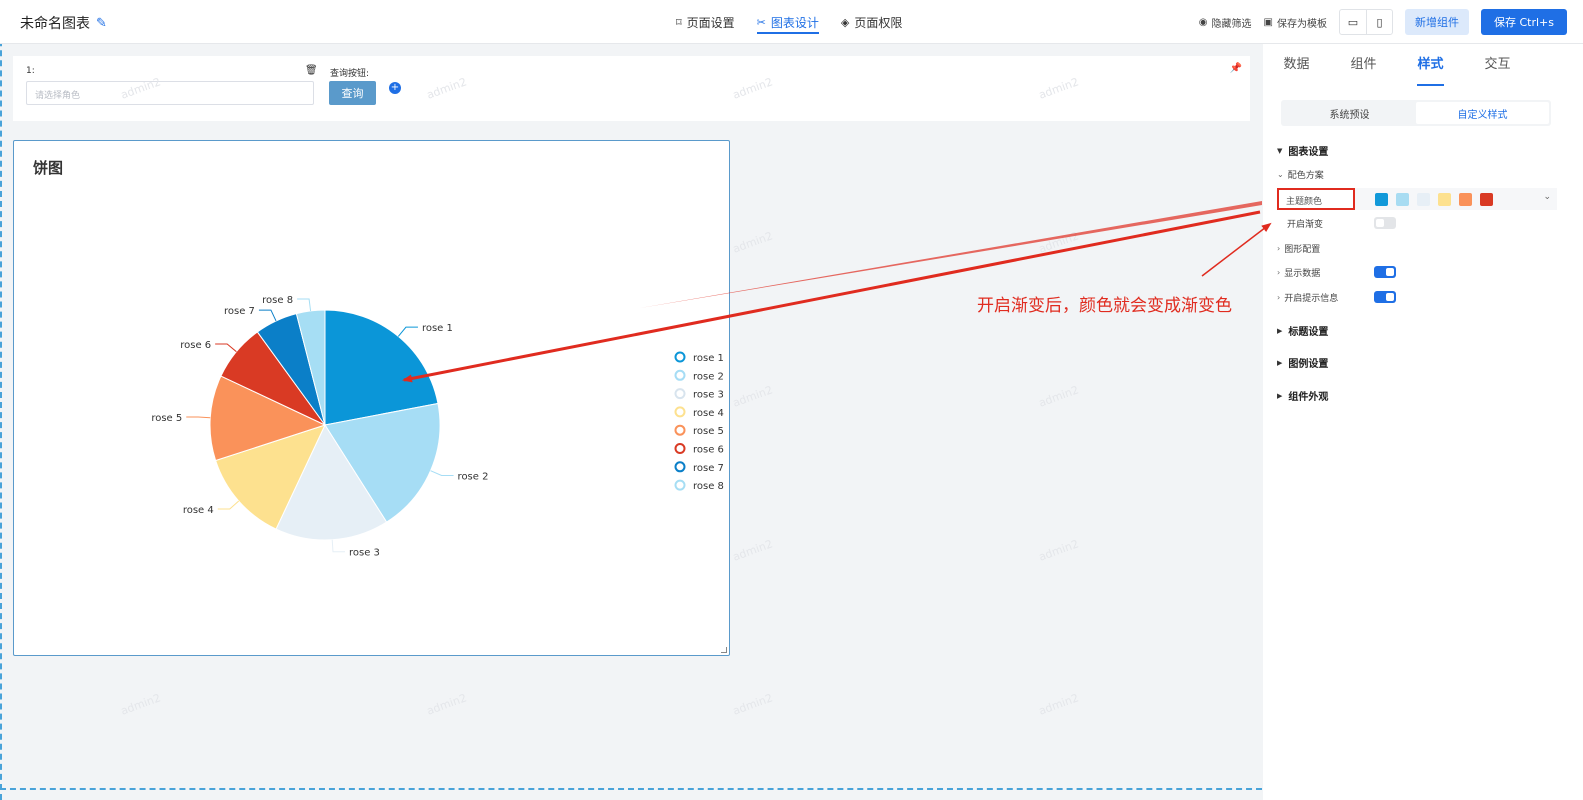  What do you see at coordinates (63, 23) in the screenshot?
I see `chart-name: 未命名图表 ✎` at bounding box center [63, 23].